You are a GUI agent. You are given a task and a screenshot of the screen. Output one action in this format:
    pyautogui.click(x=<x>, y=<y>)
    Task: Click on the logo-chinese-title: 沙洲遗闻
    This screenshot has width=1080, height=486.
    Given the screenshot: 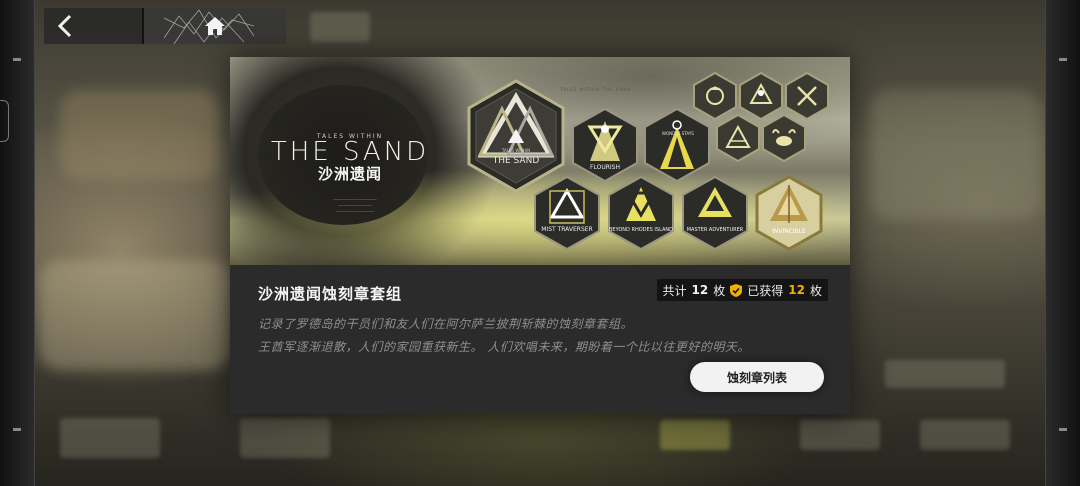 What is the action you would take?
    pyautogui.click(x=349, y=174)
    